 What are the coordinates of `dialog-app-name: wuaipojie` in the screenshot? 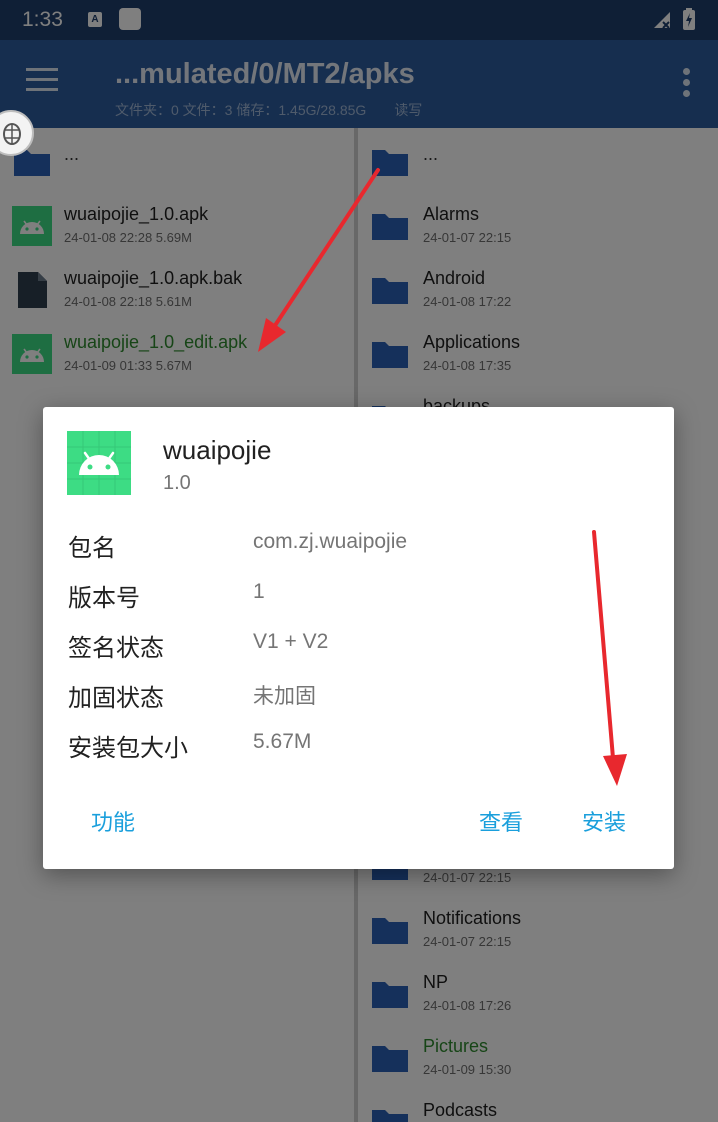 It's located at (217, 450).